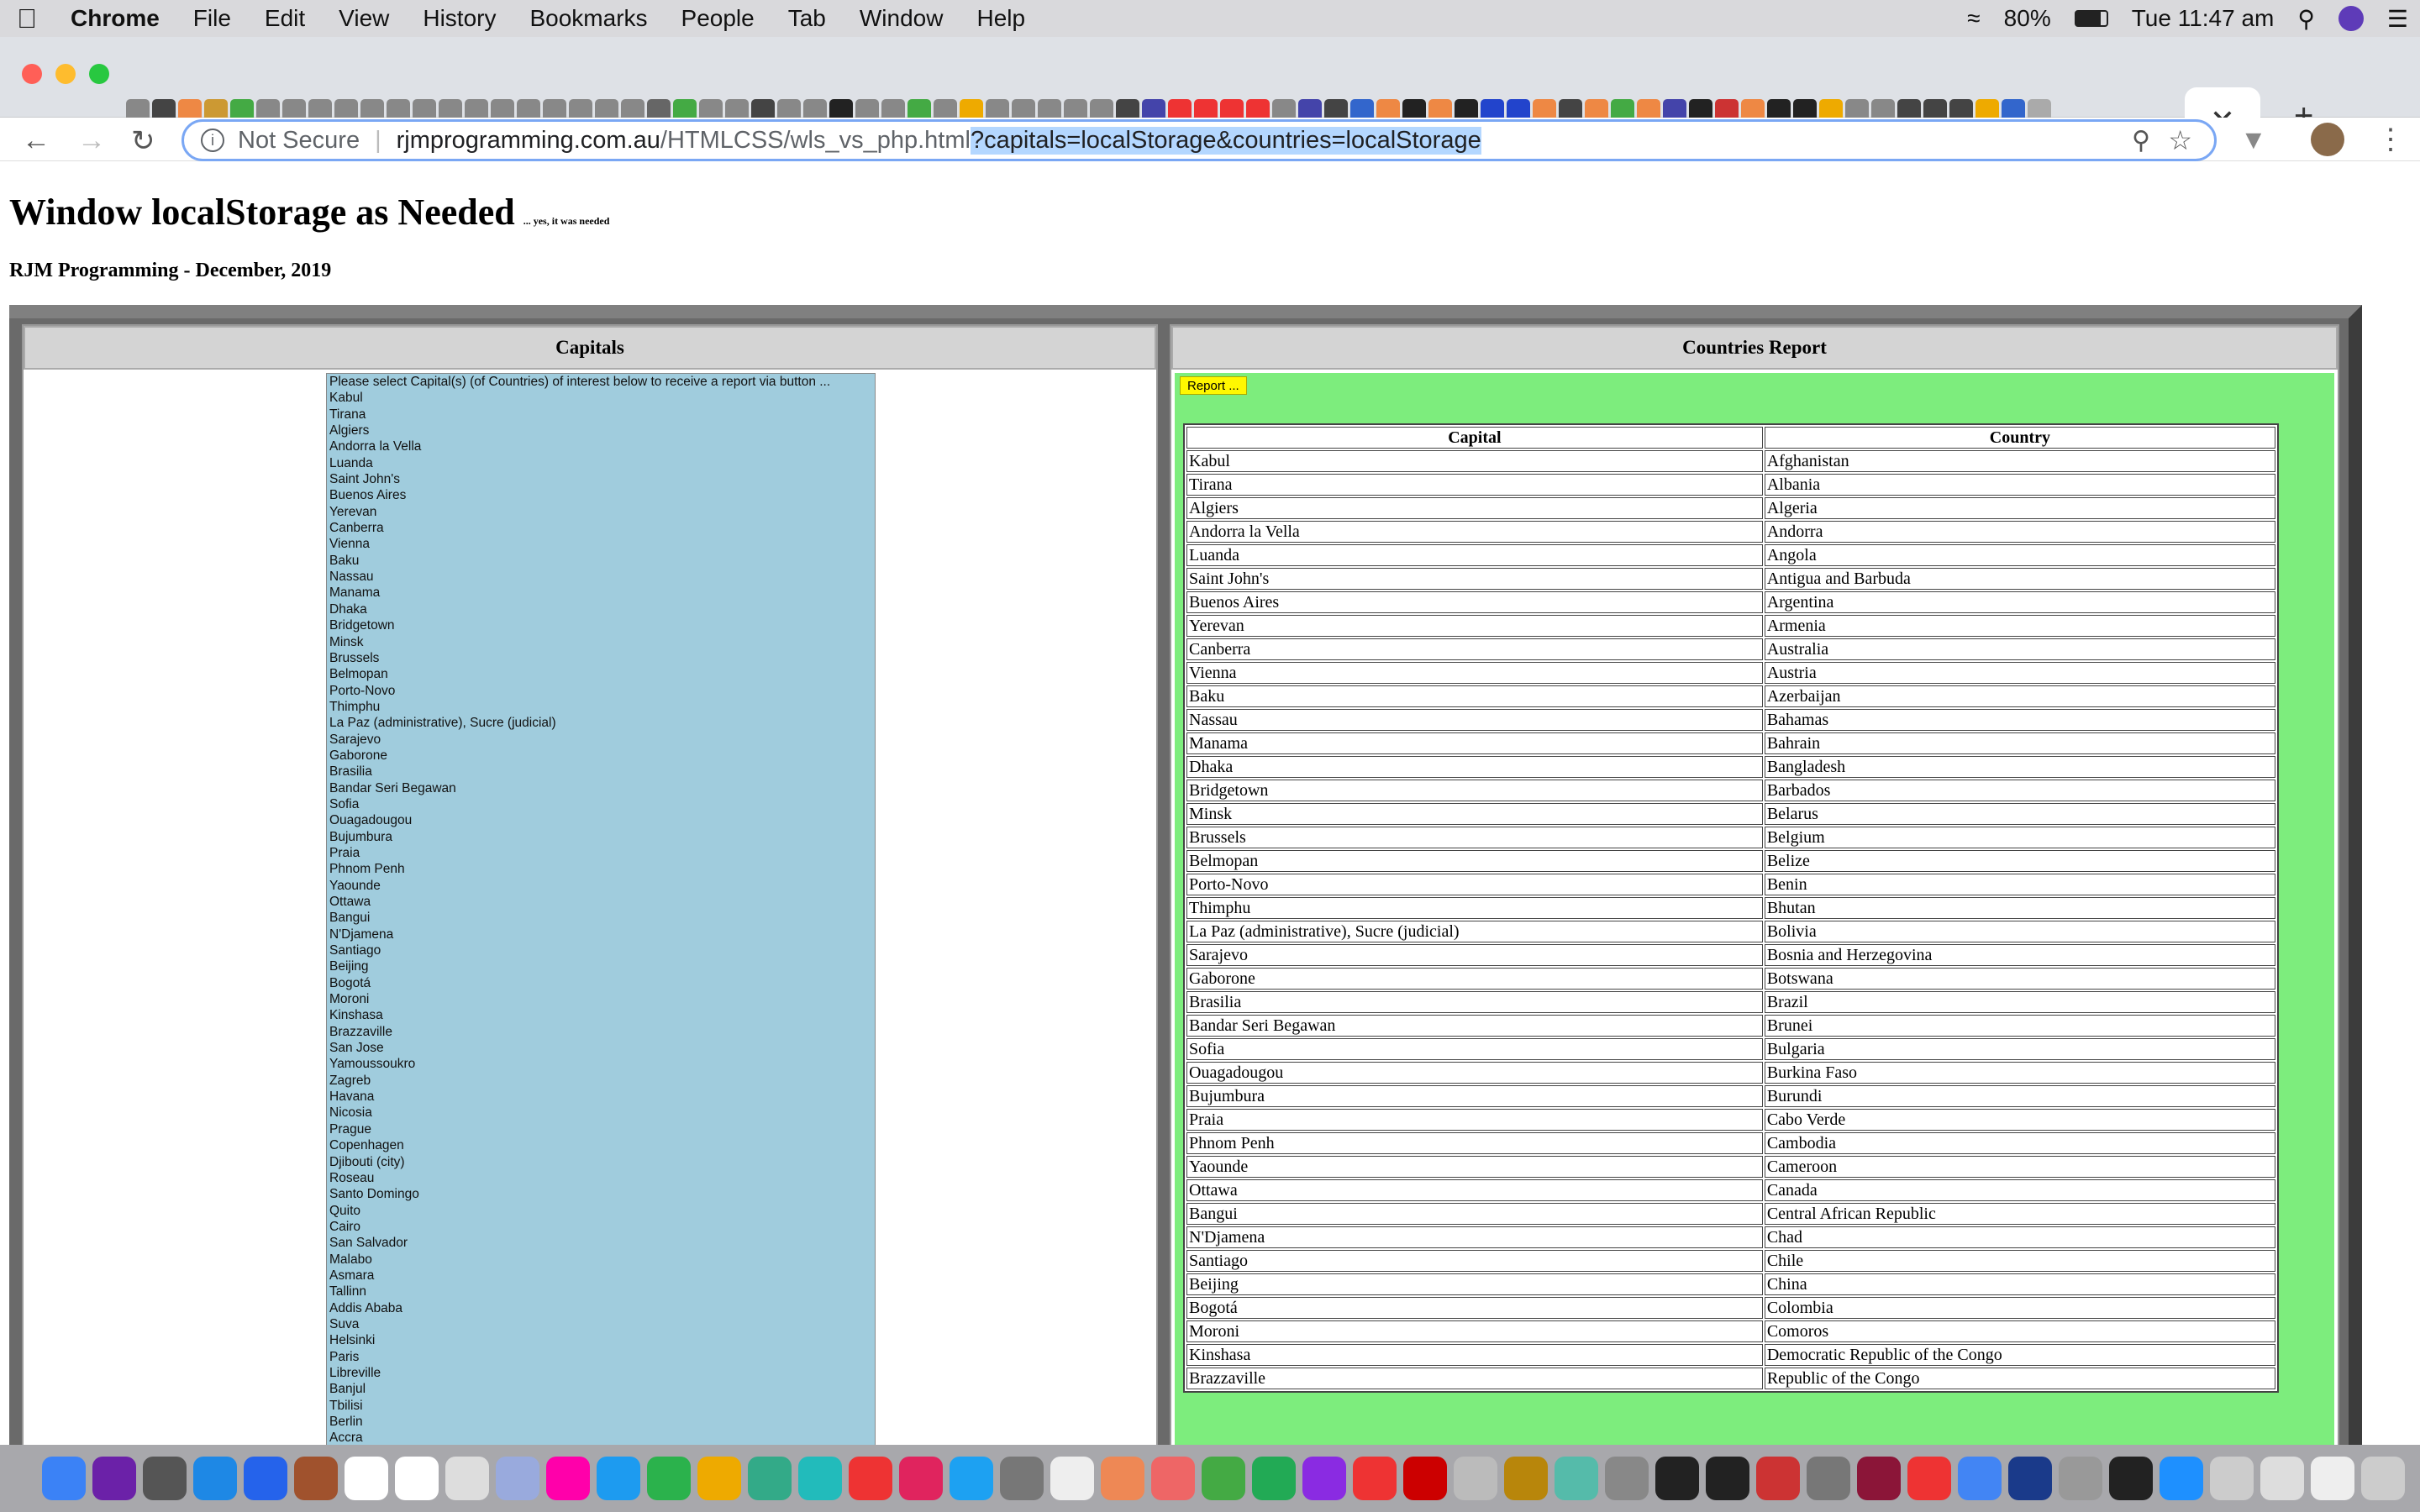 Image resolution: width=2420 pixels, height=1512 pixels. What do you see at coordinates (601, 691) in the screenshot?
I see `capital-option: Porto-Novo` at bounding box center [601, 691].